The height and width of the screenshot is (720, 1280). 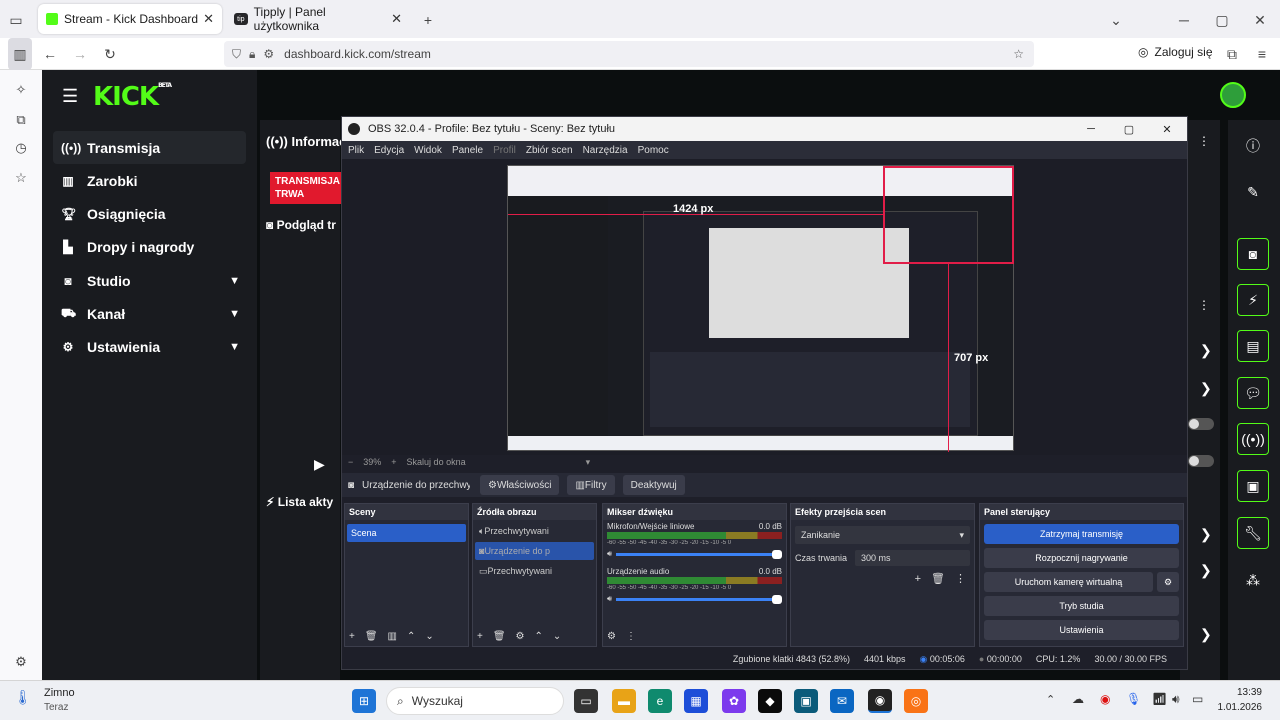 I want to click on notes-icon: ▤, so click(x=1253, y=346).